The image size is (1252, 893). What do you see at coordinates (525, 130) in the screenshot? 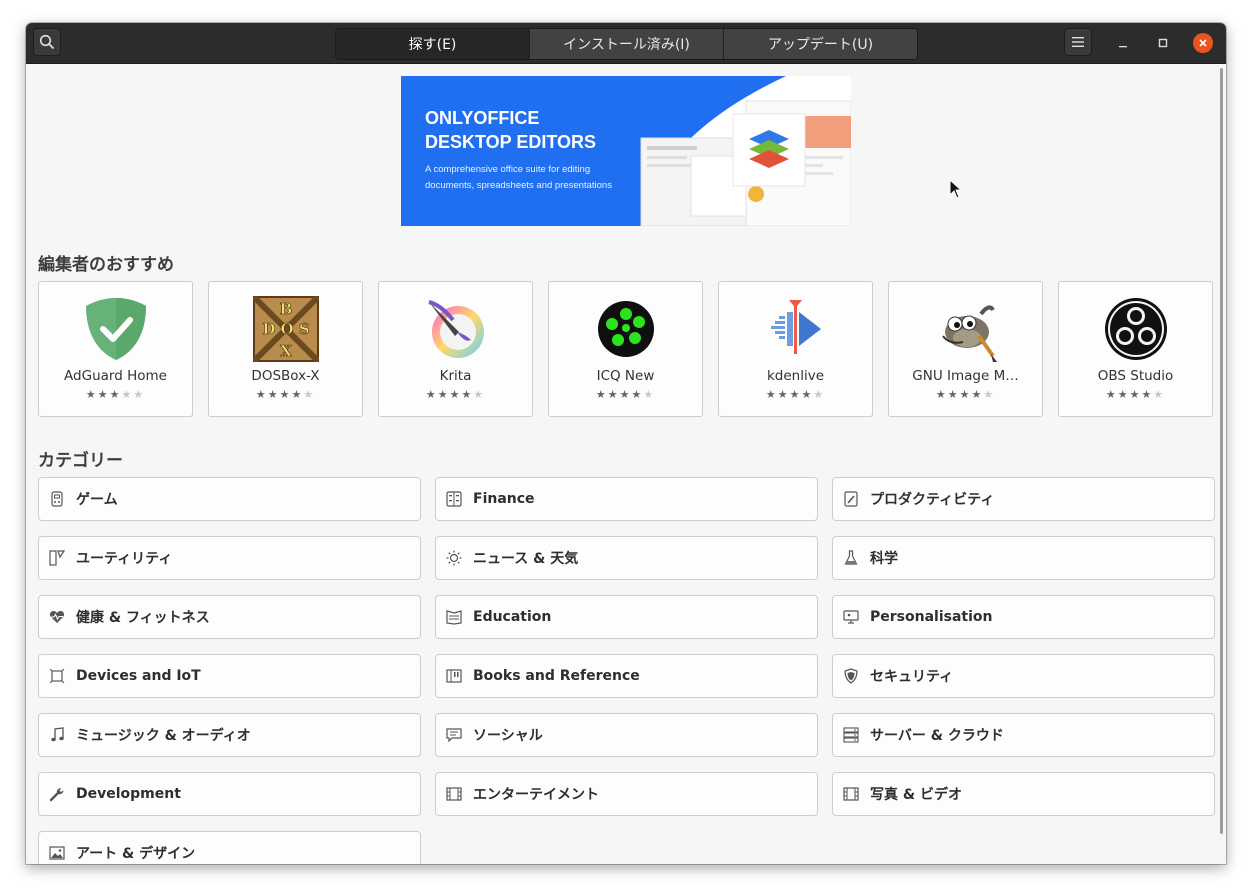
I see `banner-title: ONLYOFFICE DESKTOP EDITORS` at bounding box center [525, 130].